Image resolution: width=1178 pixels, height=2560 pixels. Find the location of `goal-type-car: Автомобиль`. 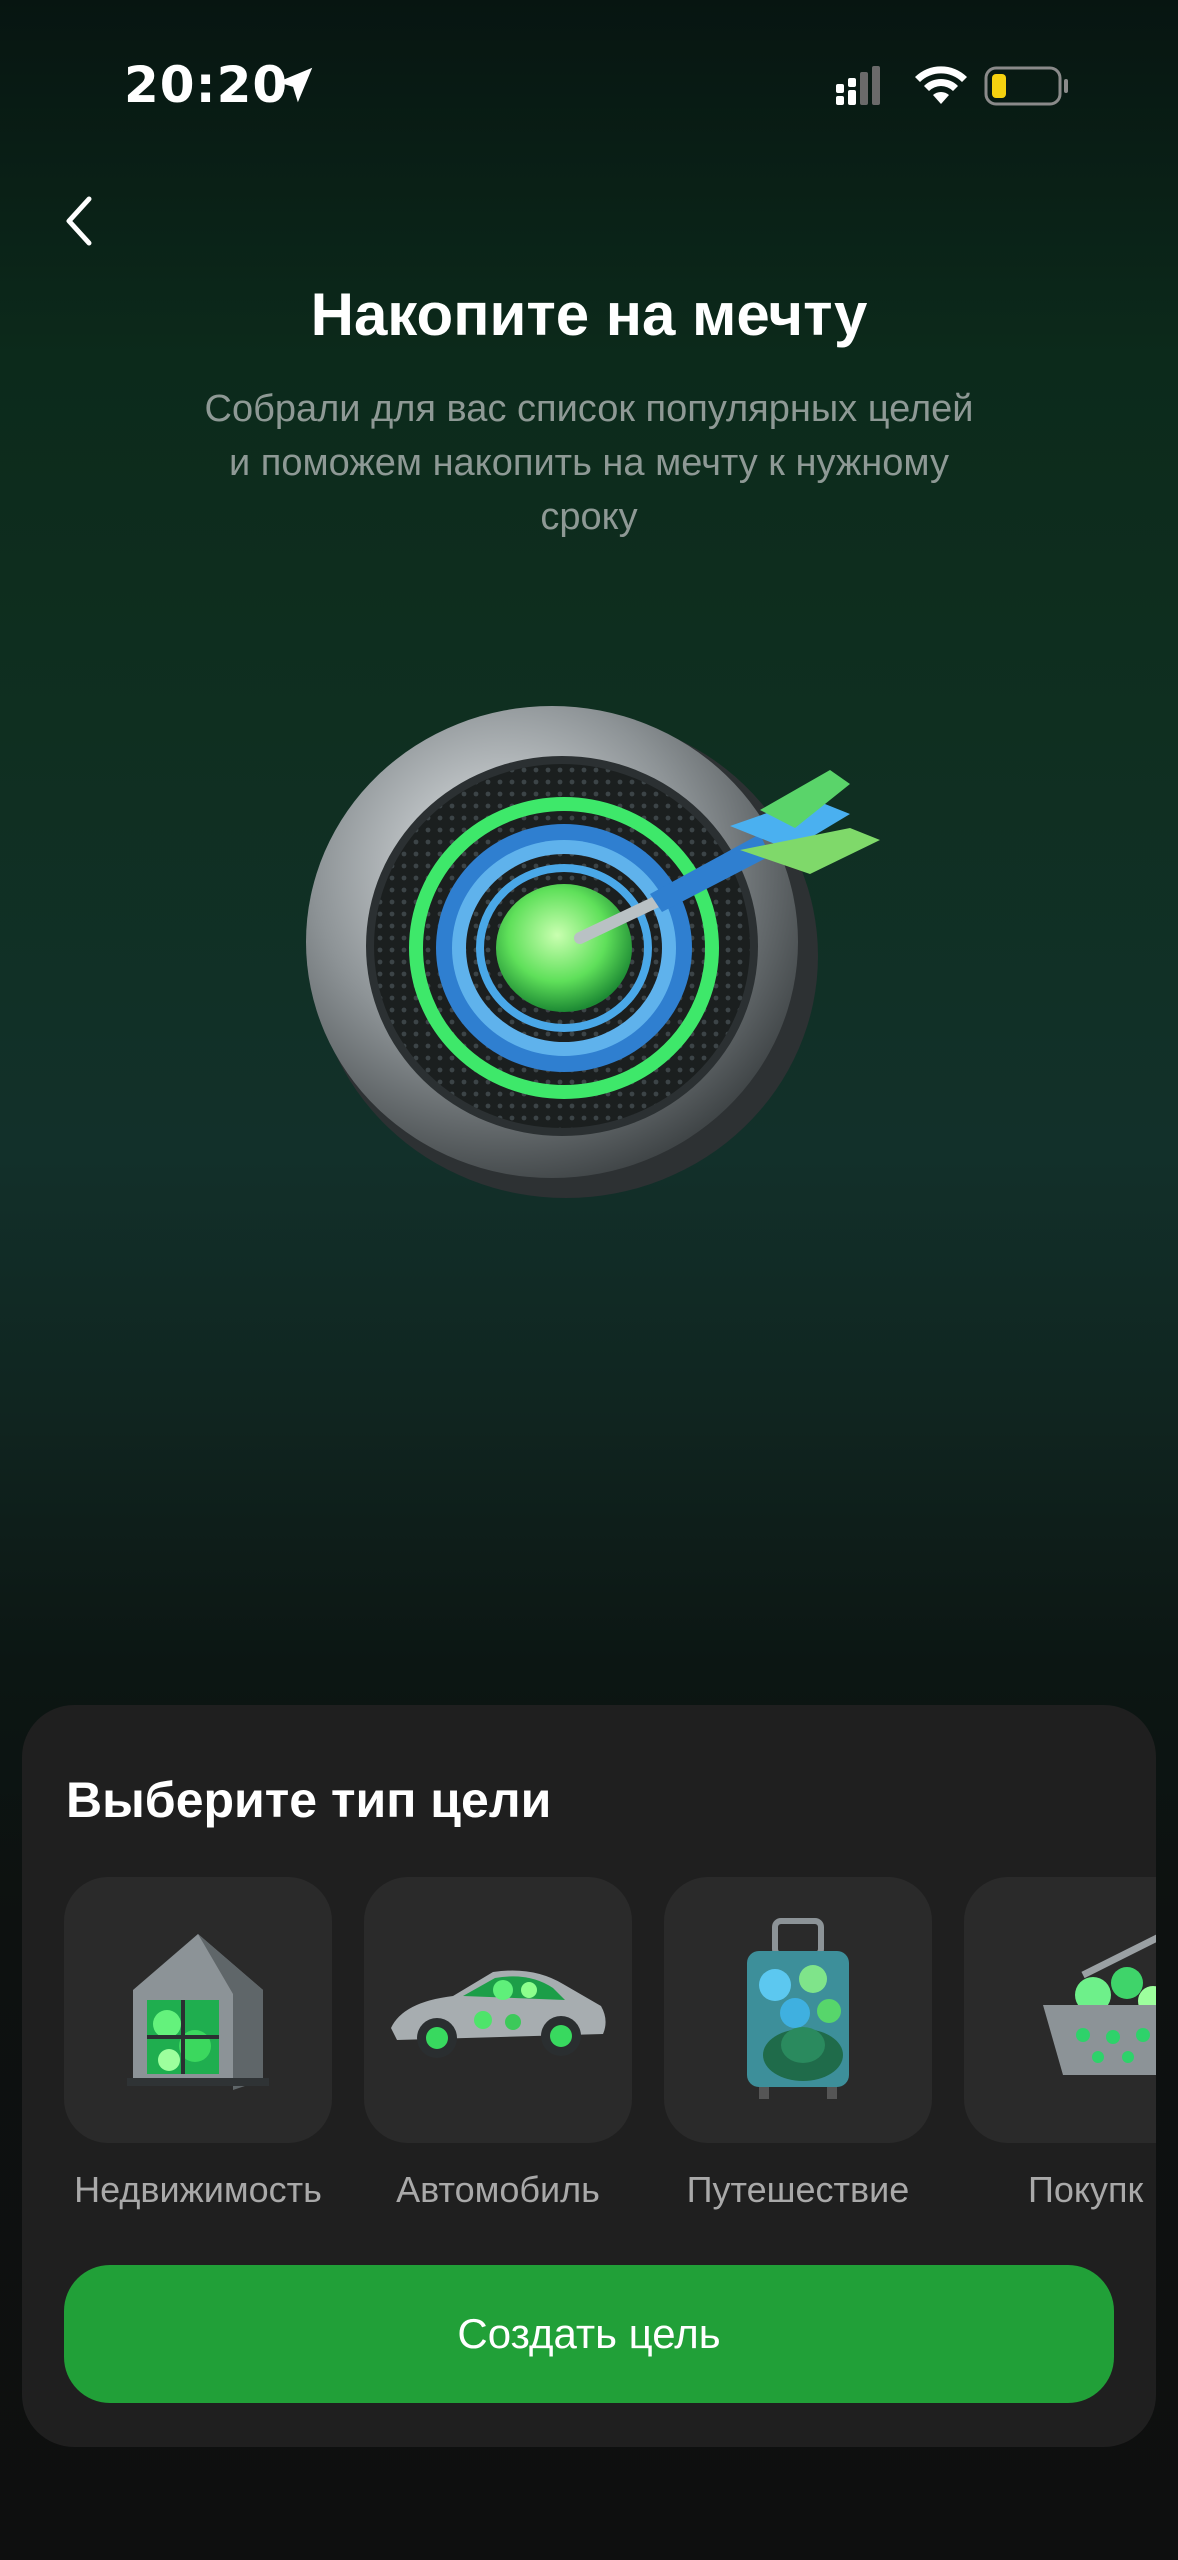

goal-type-car: Автомобиль is located at coordinates (498, 2067).